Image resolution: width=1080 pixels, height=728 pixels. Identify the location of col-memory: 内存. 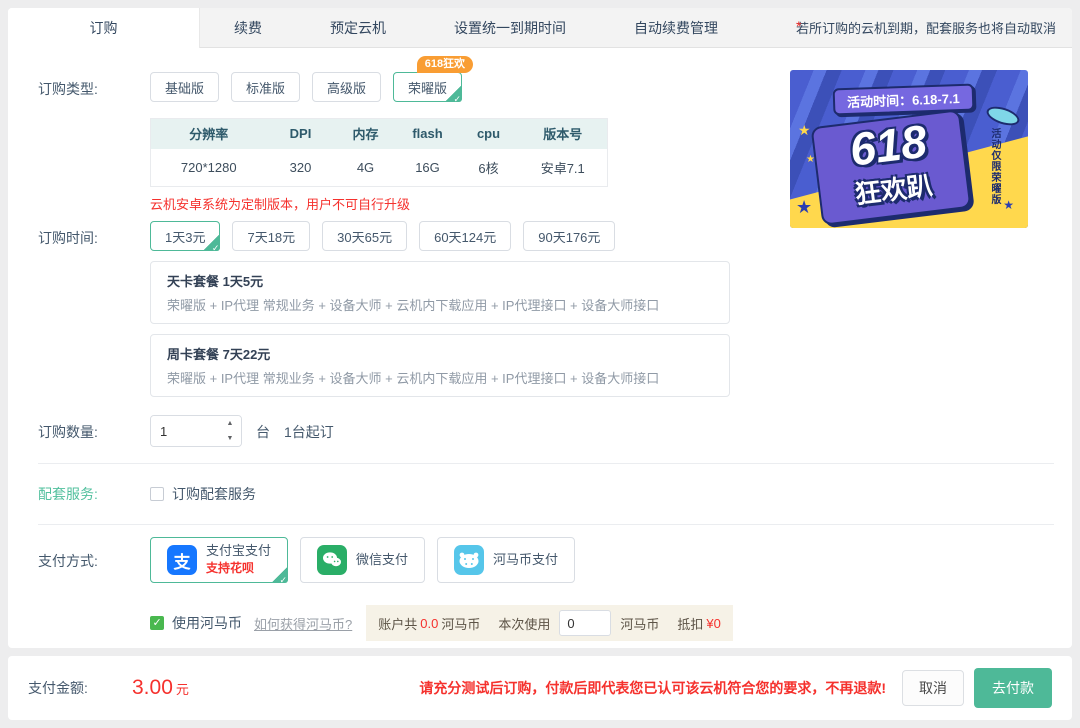
(365, 133).